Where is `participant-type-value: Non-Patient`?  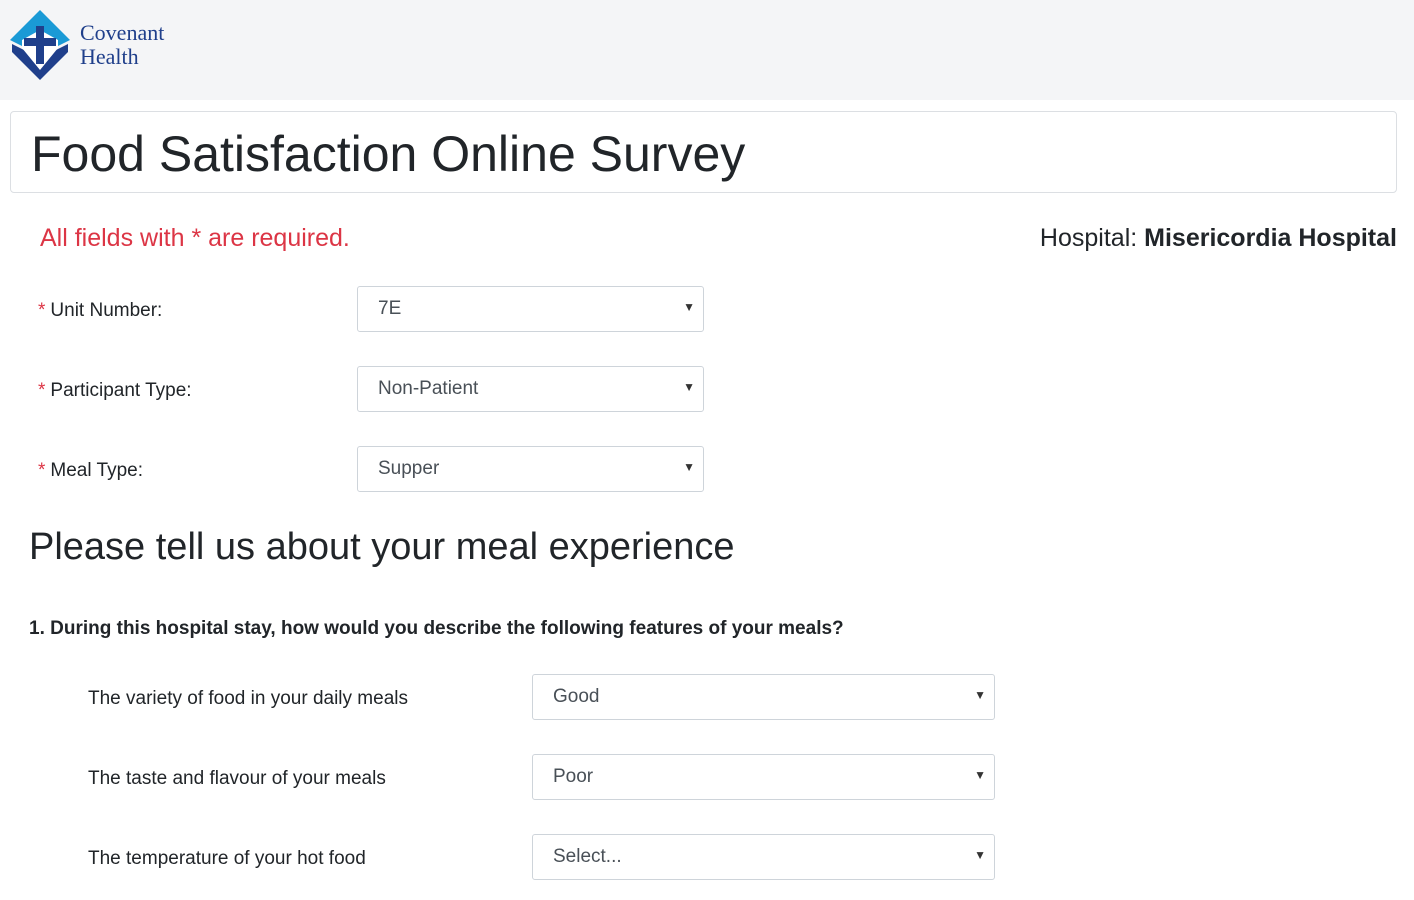
participant-type-value: Non-Patient is located at coordinates (428, 388).